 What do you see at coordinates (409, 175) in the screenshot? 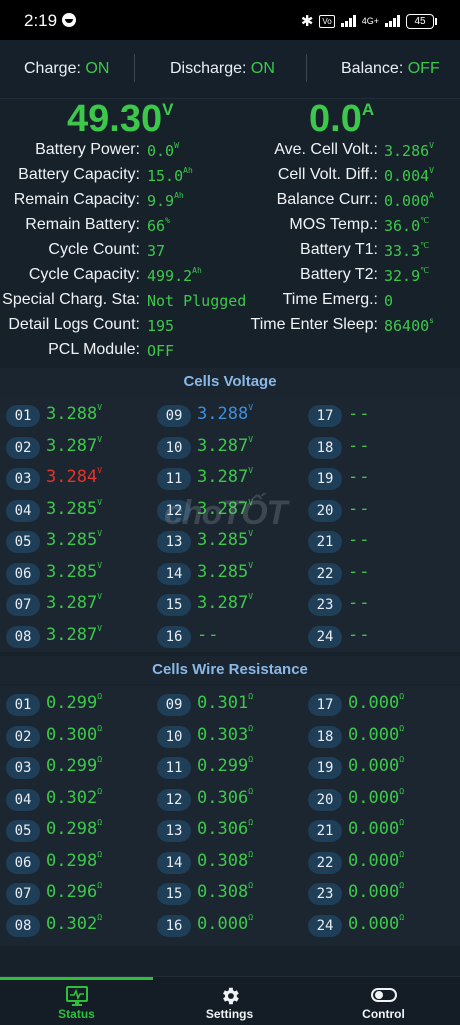
I see `info-value: 0.004V` at bounding box center [409, 175].